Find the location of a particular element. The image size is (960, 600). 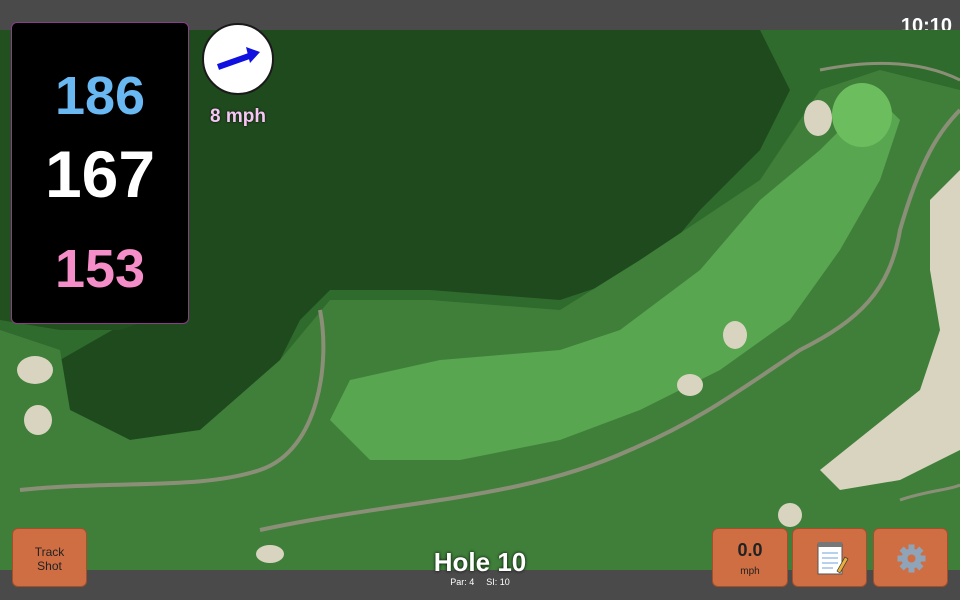

speed-button: 0.0 mph is located at coordinates (750, 557).